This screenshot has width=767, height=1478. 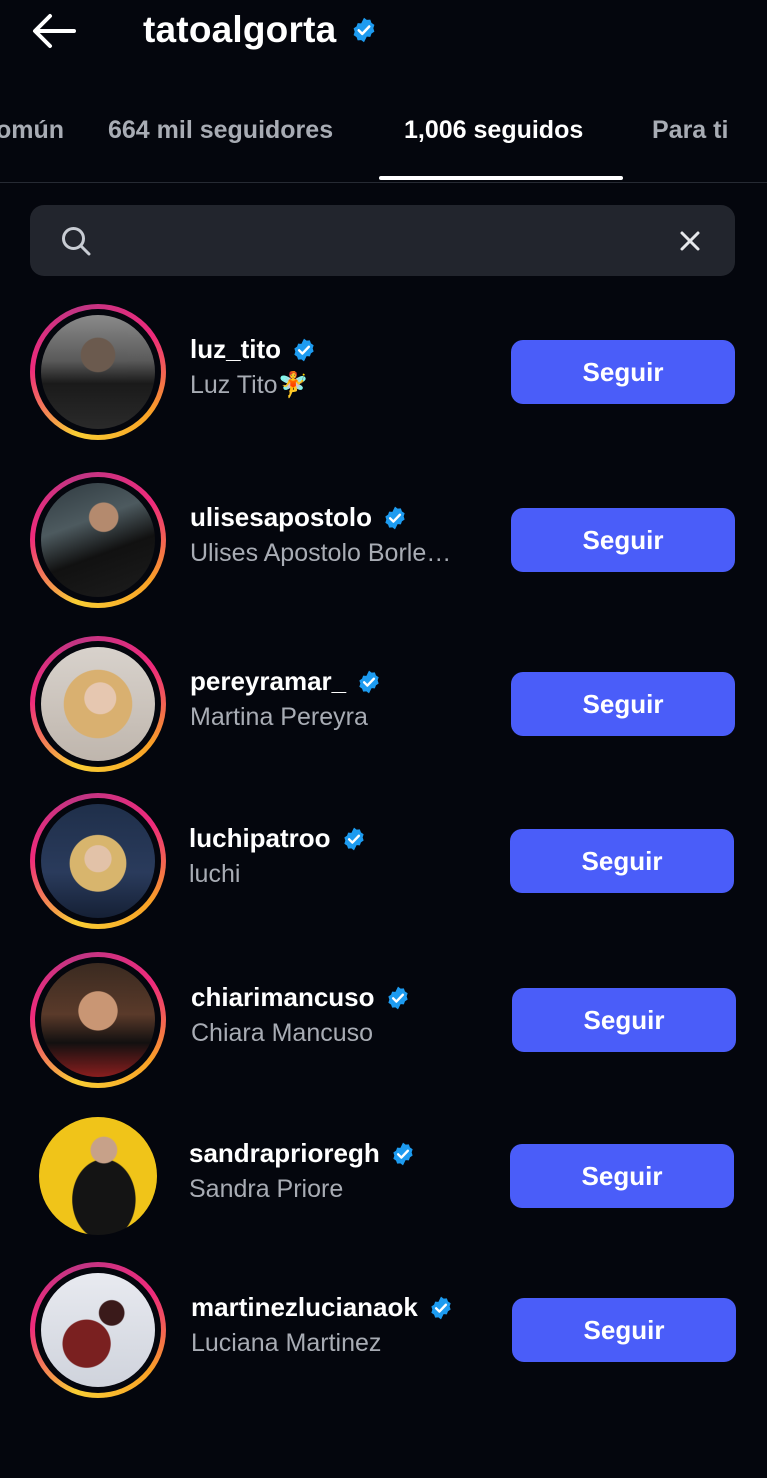 What do you see at coordinates (493, 130) in the screenshot?
I see `tab-seguidos: 1,006 seguidos` at bounding box center [493, 130].